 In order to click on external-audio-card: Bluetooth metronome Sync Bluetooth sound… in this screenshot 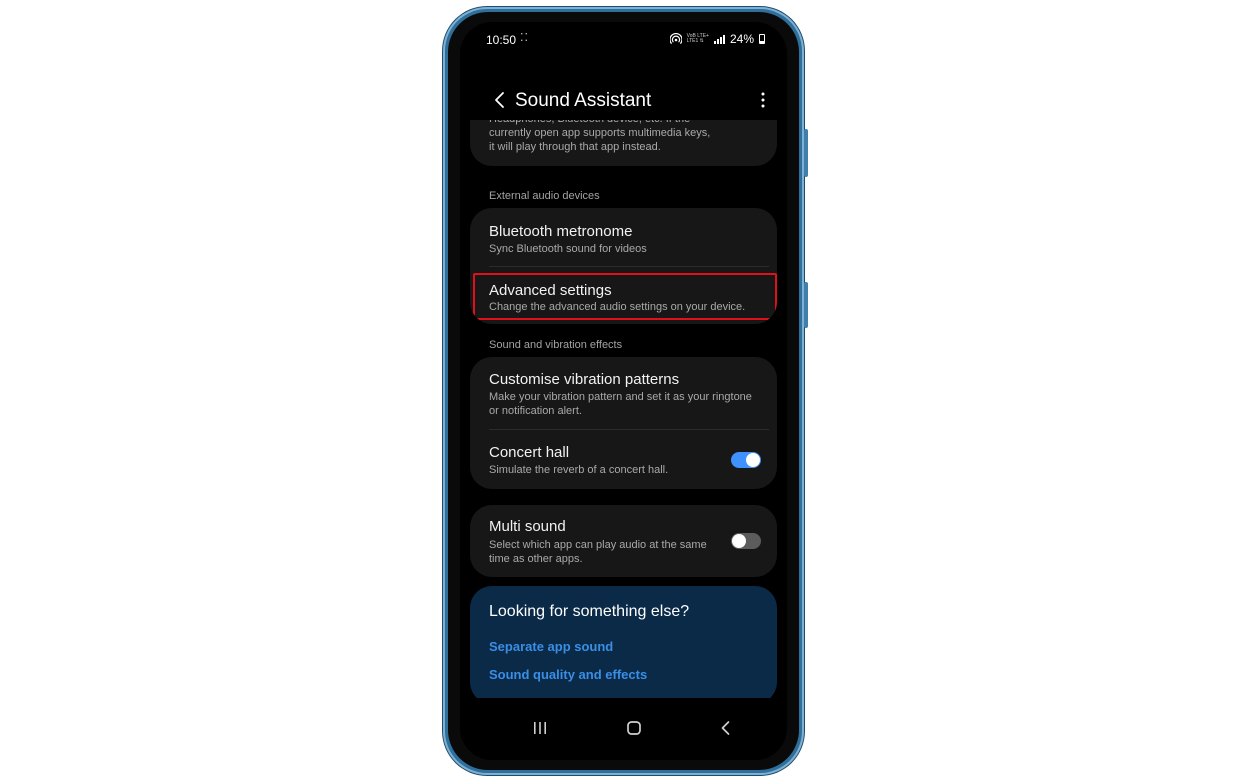, I will do `click(623, 266)`.